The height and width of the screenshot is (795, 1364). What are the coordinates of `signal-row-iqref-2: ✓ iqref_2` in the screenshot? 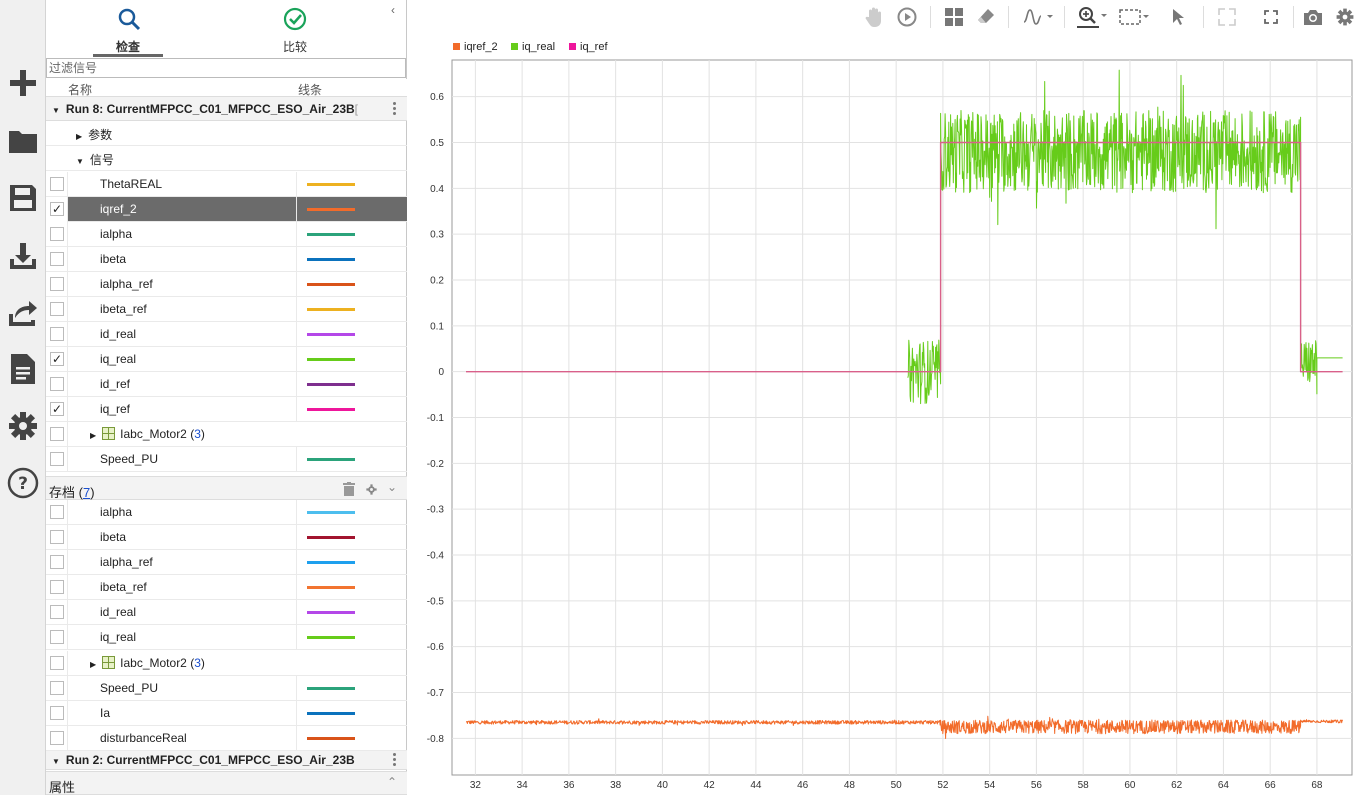 It's located at (226, 209).